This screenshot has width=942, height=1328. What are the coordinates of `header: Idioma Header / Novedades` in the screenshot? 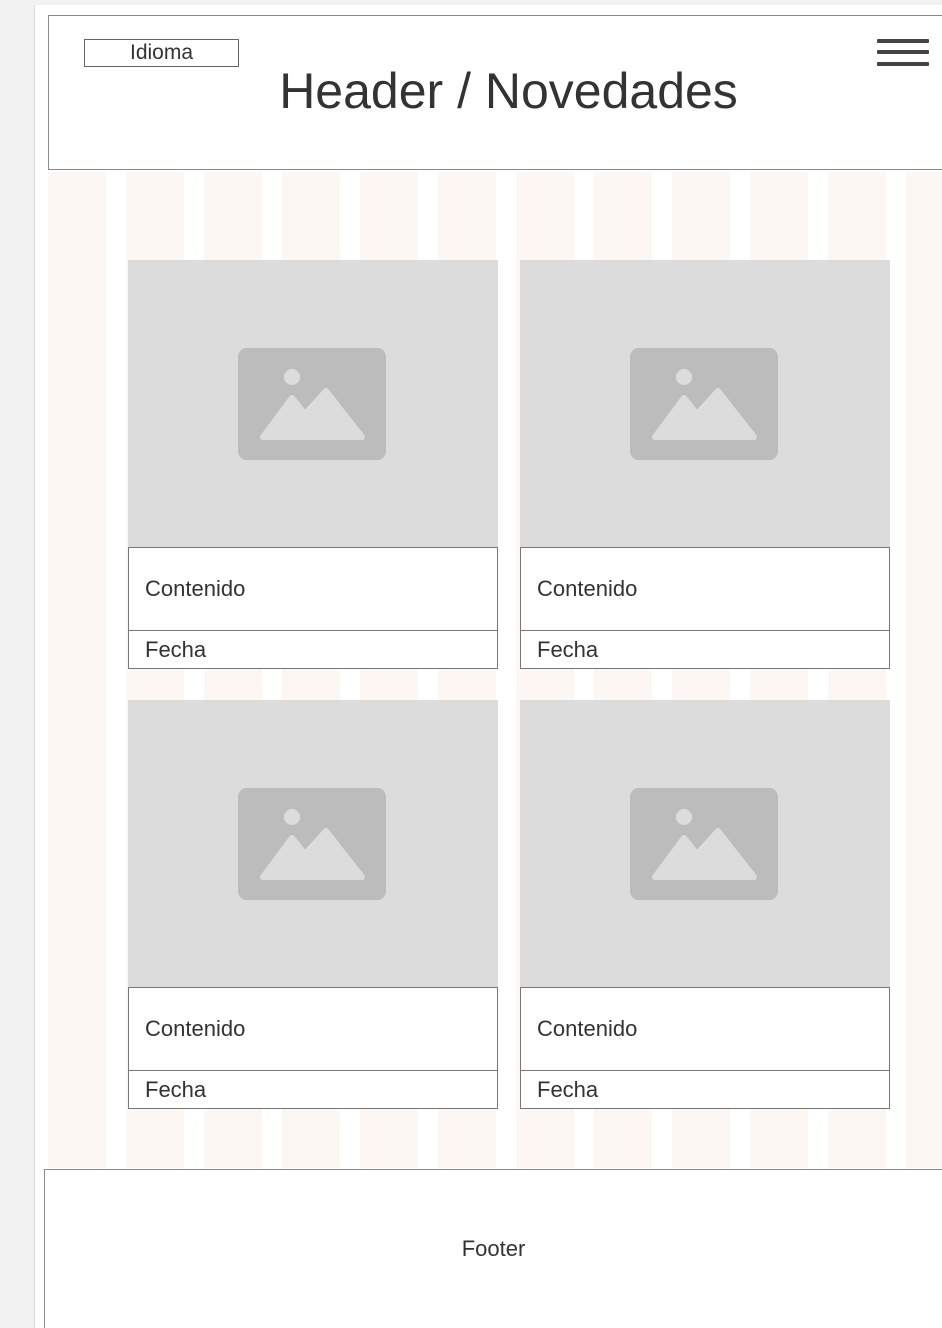 It's located at (495, 92).